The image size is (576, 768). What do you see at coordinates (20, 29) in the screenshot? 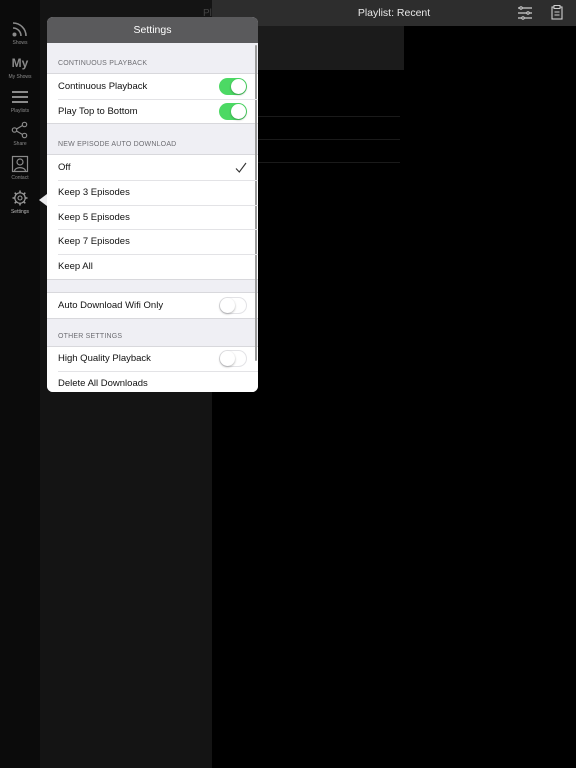
I see `rss-icon` at bounding box center [20, 29].